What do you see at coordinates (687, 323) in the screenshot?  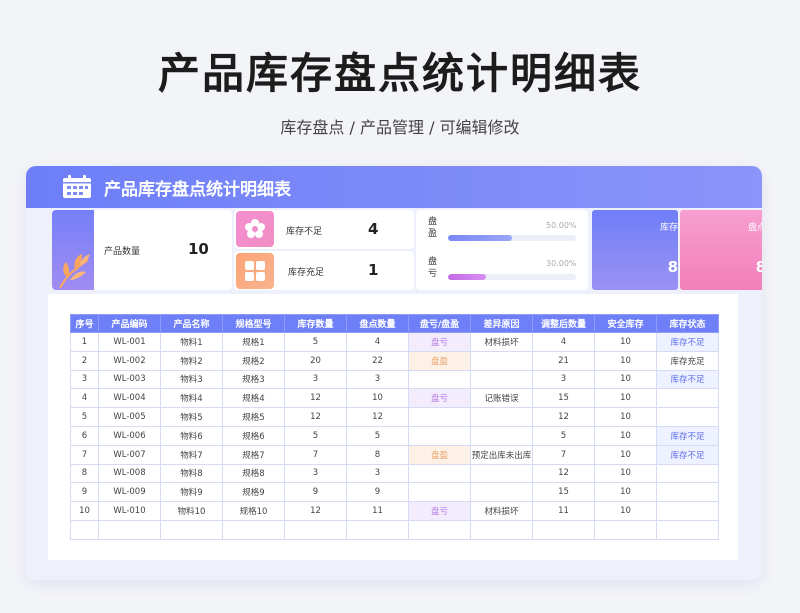 I see `column-header: 库存状态` at bounding box center [687, 323].